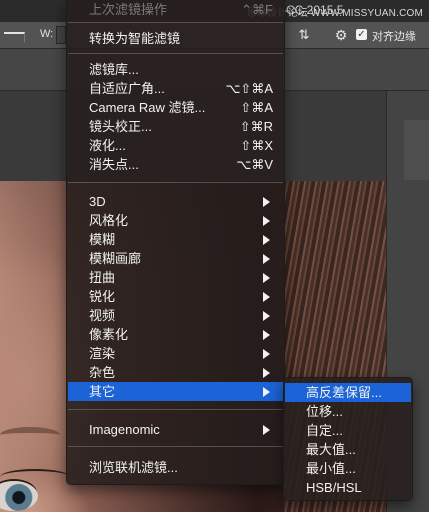  Describe the element at coordinates (175, 391) in the screenshot. I see `menu-item-other: 其它` at that location.